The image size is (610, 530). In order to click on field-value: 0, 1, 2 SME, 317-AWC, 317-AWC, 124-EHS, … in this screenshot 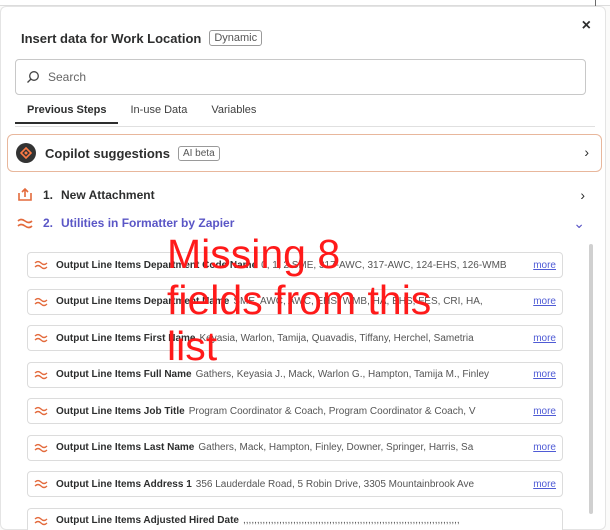, I will do `click(384, 265)`.